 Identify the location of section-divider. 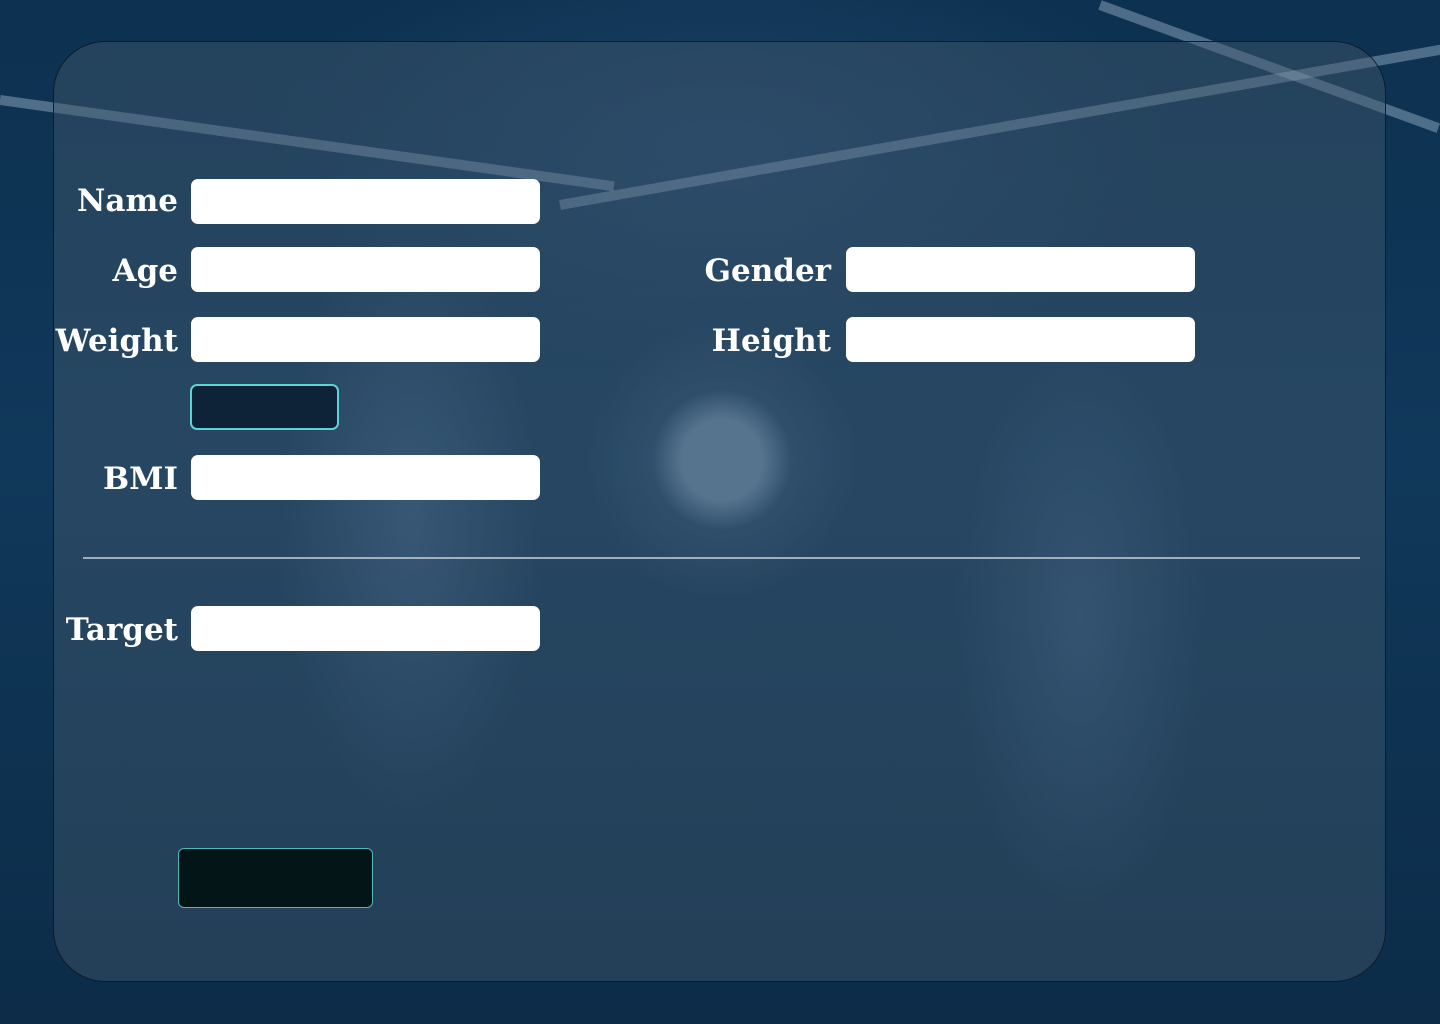
(721, 558).